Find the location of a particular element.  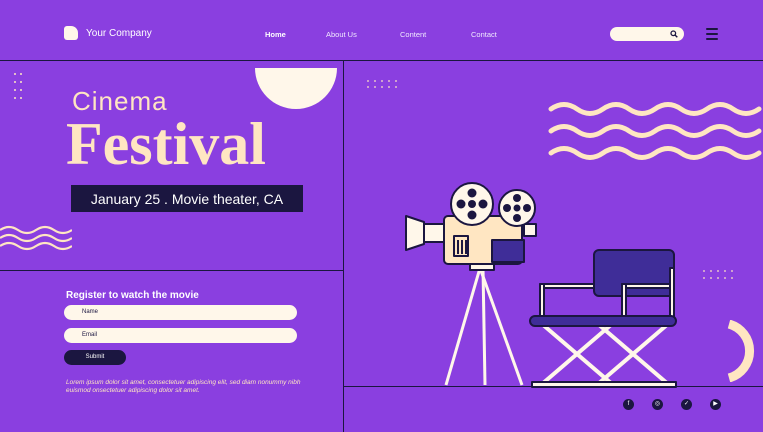

nav-home: Home is located at coordinates (275, 34).